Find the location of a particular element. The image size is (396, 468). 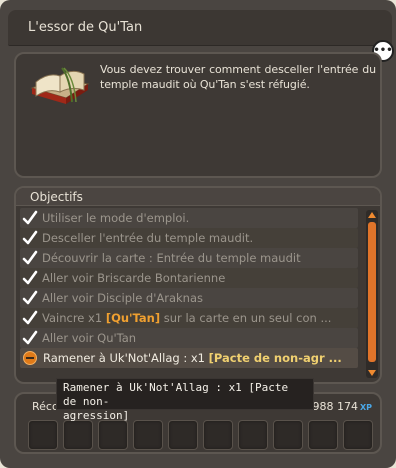

list-item: Utiliser le mode d'emploi. is located at coordinates (189, 218).